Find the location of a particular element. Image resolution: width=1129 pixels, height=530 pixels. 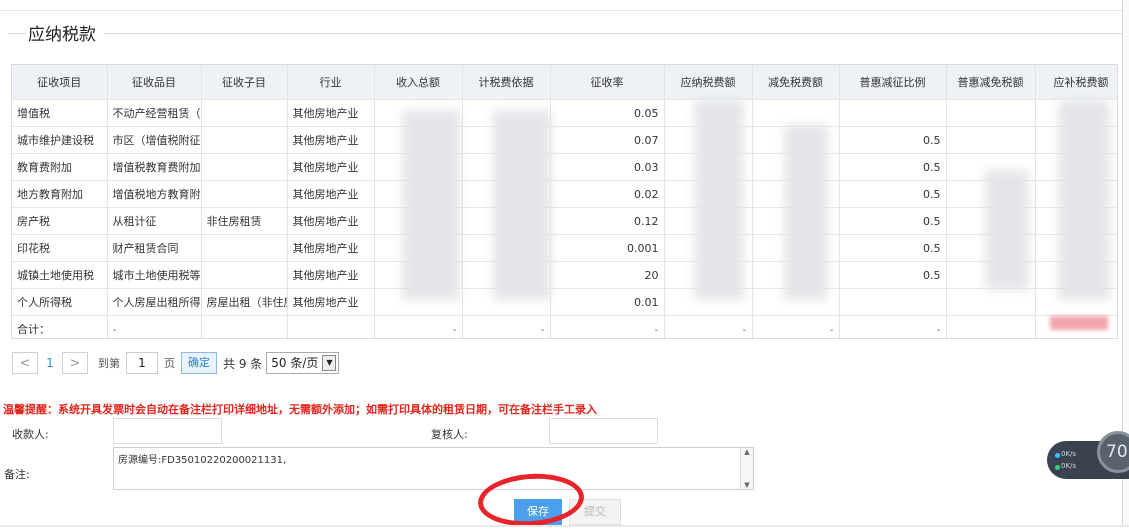

table-row: 增值税 不动产经营租赁（ 其他房地产业 0.05 is located at coordinates (564, 113).